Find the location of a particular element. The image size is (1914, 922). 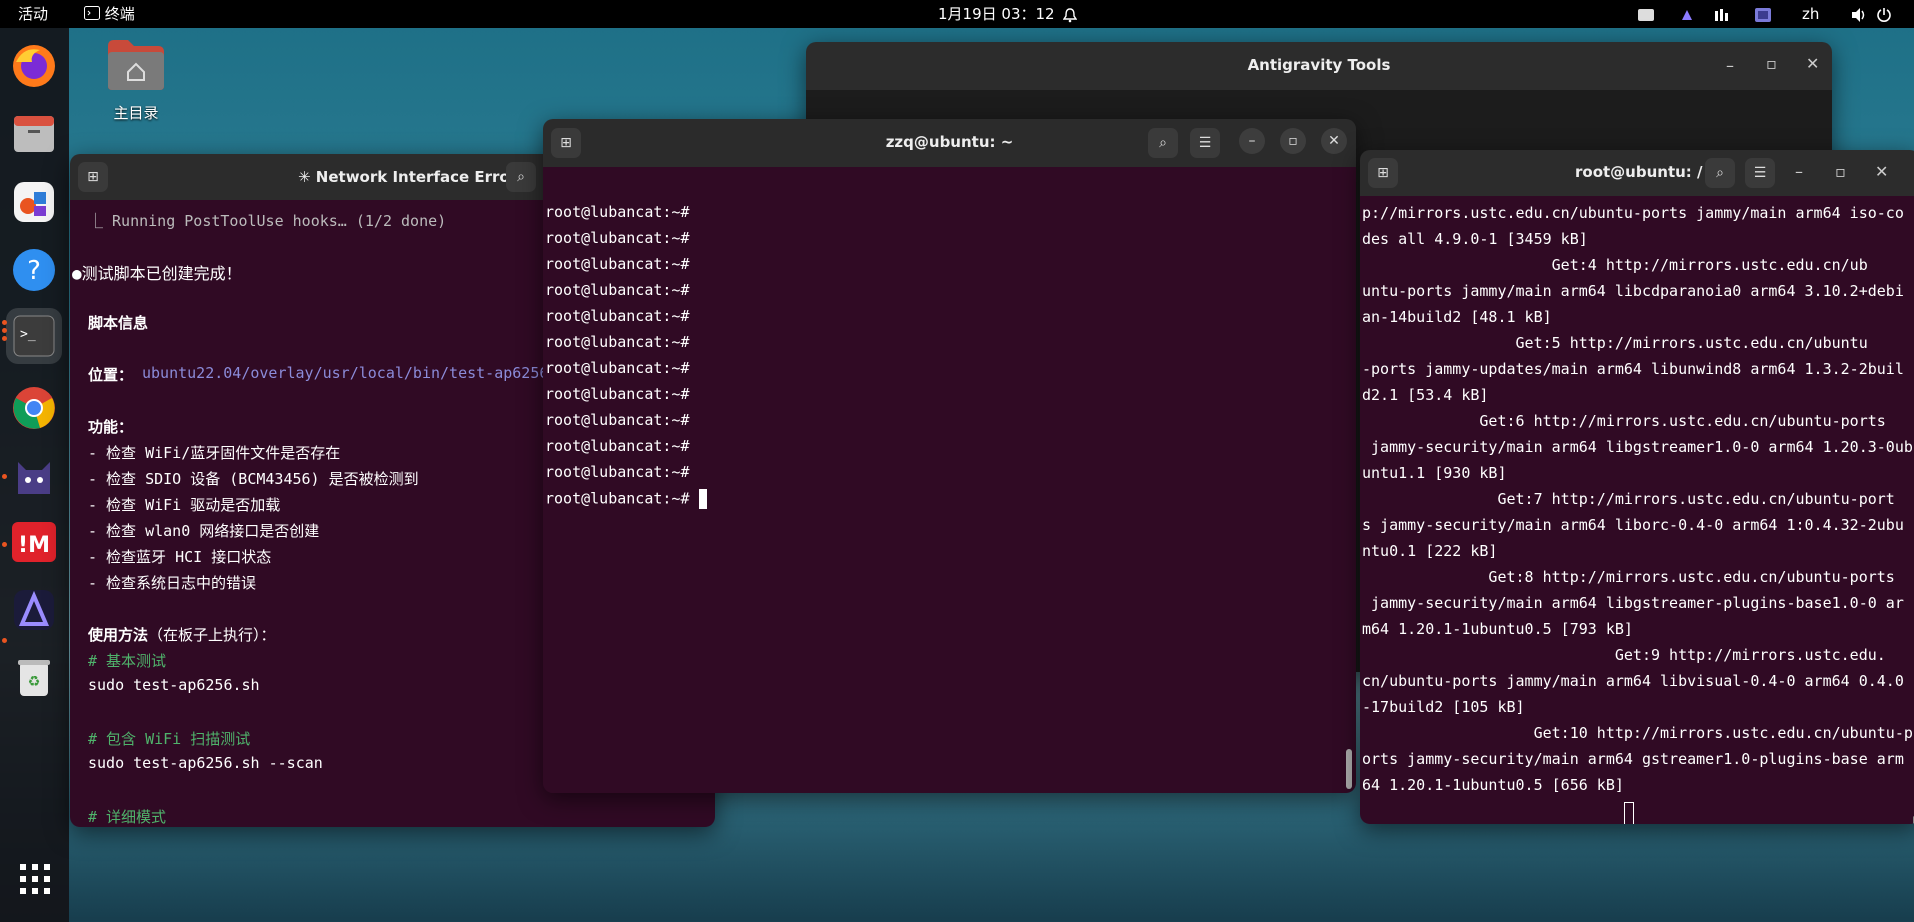

root-terminal-titlebar: ⊞ root@ubuntu: / ⌕ ☰ – ▫ ✕ is located at coordinates (1637, 173).